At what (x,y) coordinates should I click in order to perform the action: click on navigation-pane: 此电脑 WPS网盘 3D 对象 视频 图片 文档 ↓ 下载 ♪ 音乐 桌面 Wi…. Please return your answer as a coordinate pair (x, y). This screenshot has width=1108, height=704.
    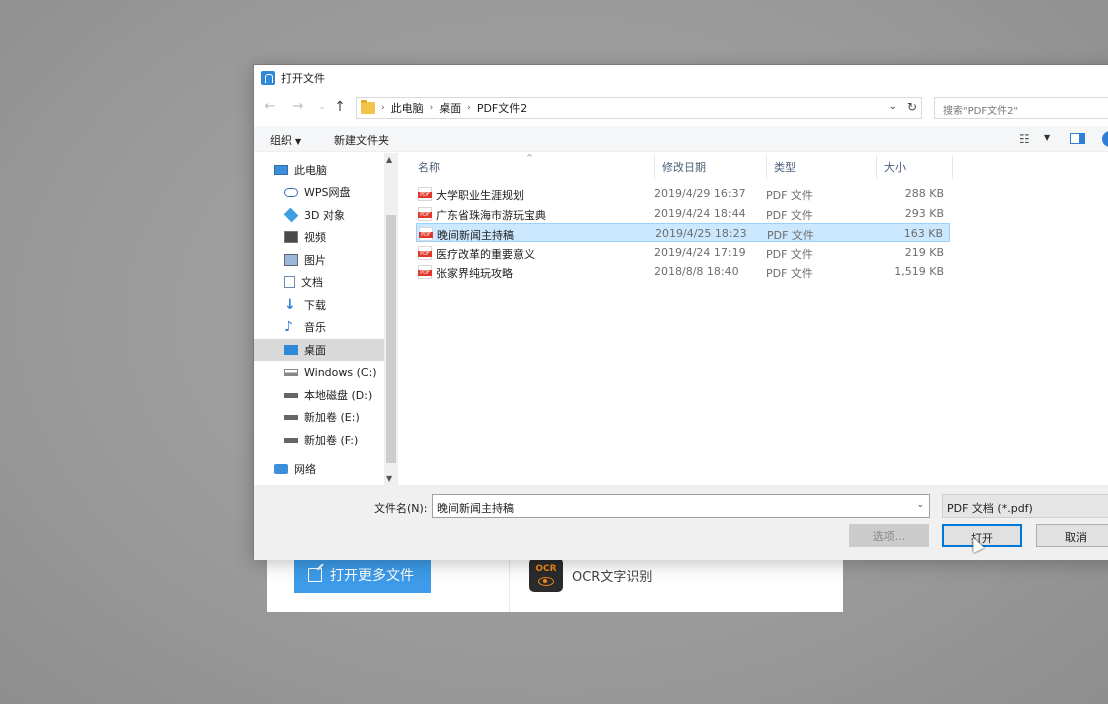
    Looking at the image, I should click on (326, 319).